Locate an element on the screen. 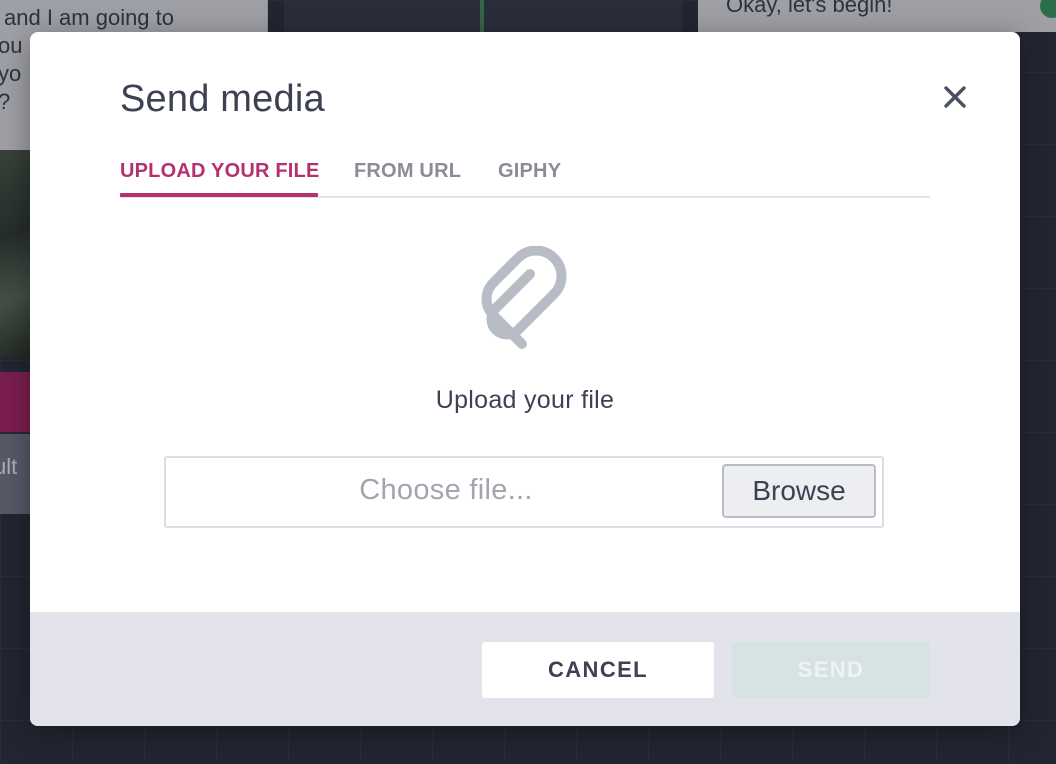 The width and height of the screenshot is (1056, 764). close-button is located at coordinates (955, 97).